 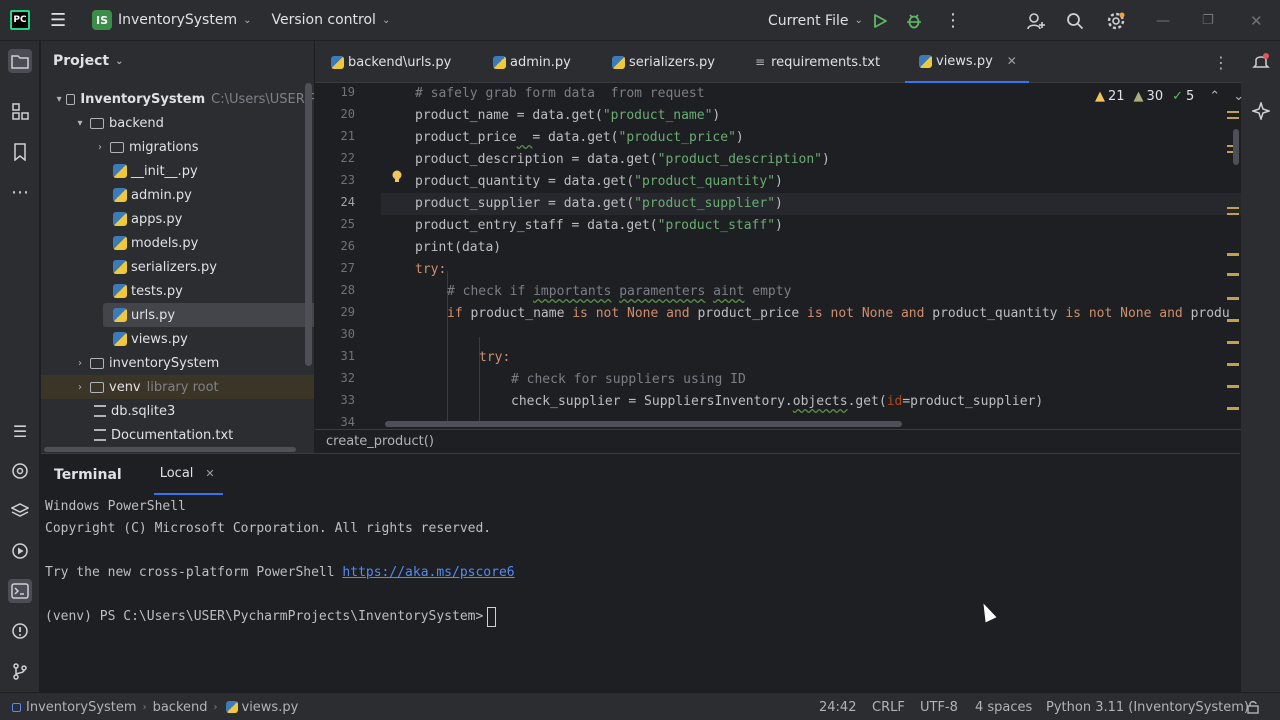 What do you see at coordinates (1236, 147) in the screenshot?
I see `editor-vertical-scrollbar` at bounding box center [1236, 147].